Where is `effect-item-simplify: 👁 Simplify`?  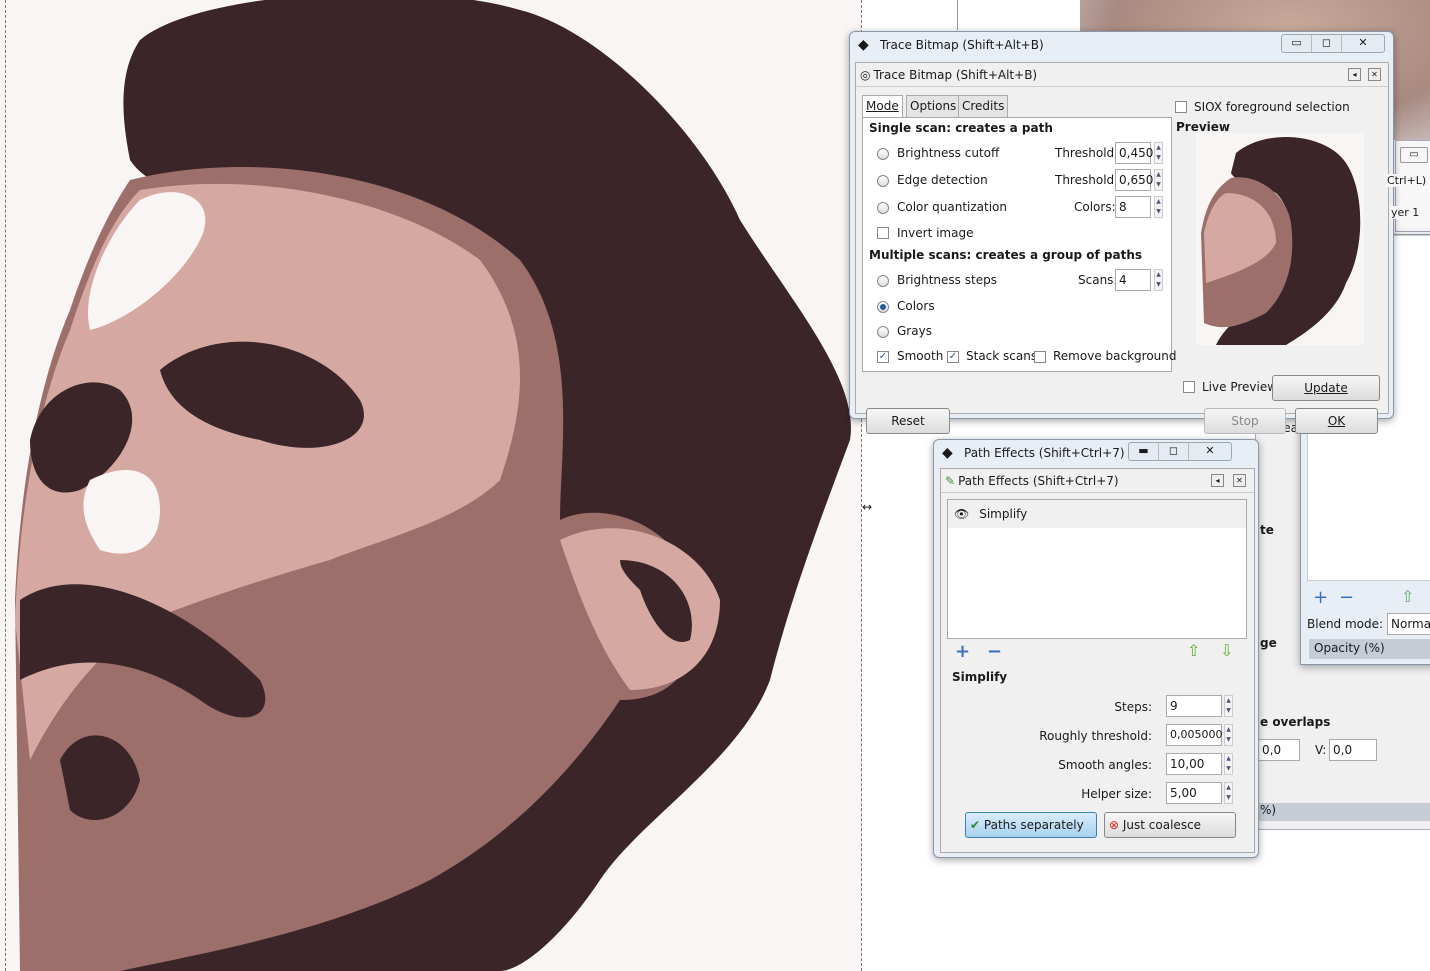
effect-item-simplify: 👁 Simplify is located at coordinates (1097, 514).